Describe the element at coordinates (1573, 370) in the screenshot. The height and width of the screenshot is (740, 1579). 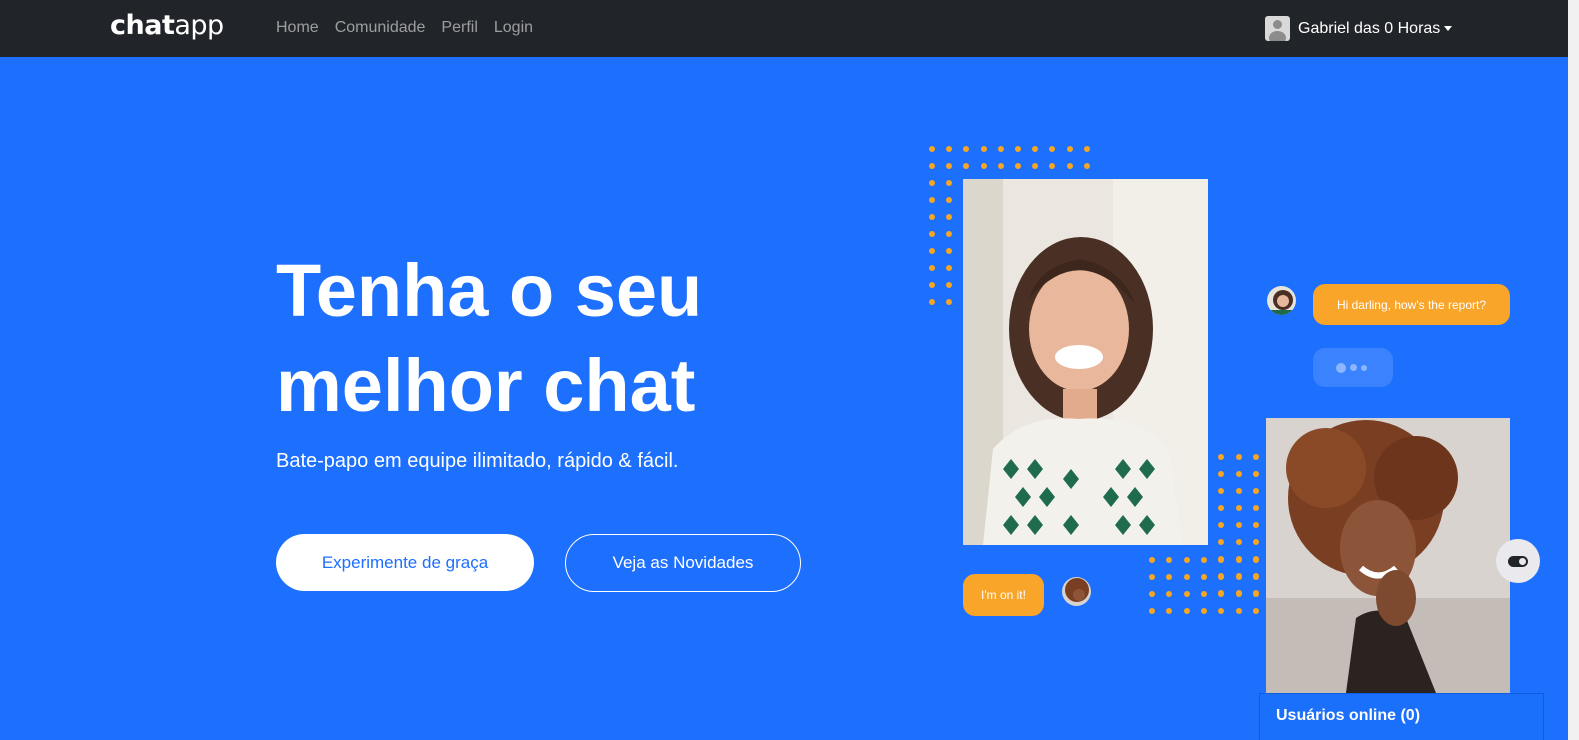
I see `page-scrollbar` at that location.